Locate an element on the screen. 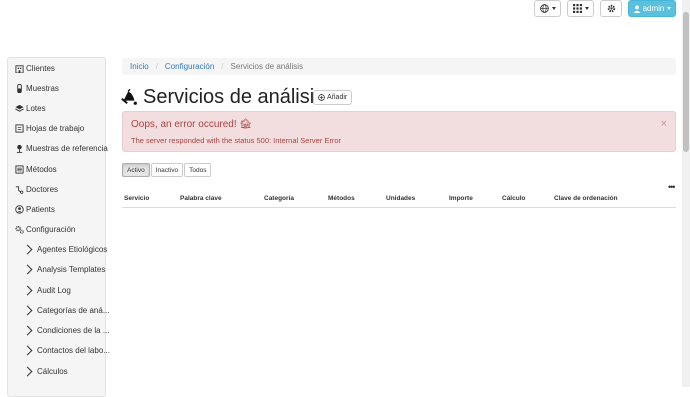 The height and width of the screenshot is (397, 690). alert-heading: Oops, an error occured! 🏚 is located at coordinates (192, 124).